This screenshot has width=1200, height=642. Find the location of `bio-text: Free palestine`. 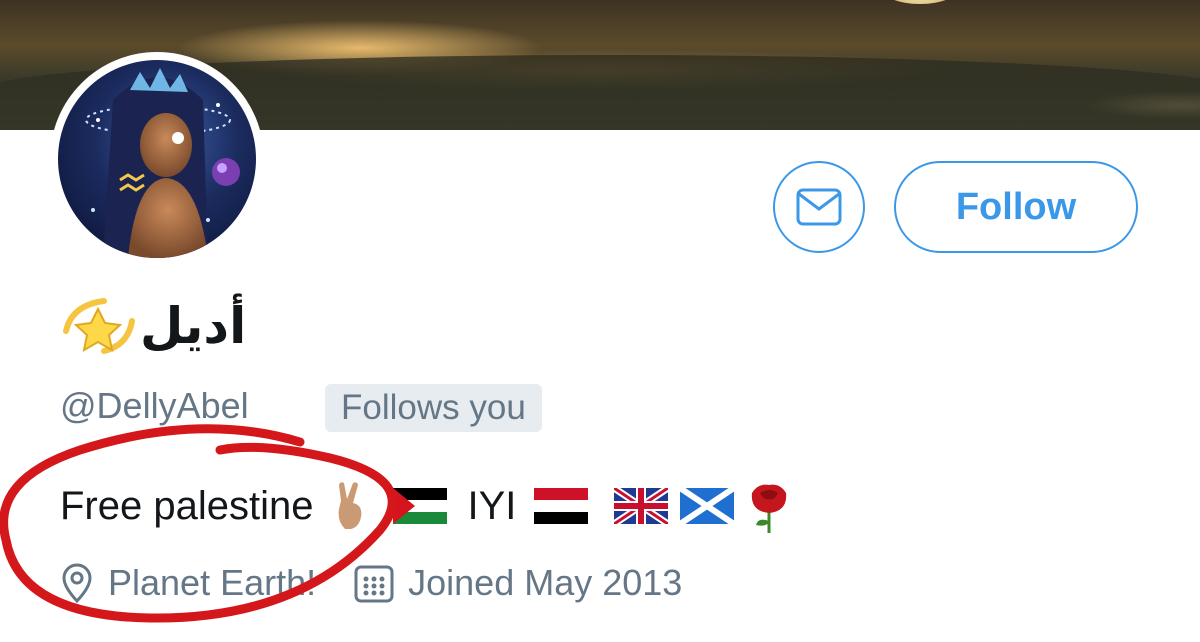

bio-text: Free palestine is located at coordinates (187, 505).